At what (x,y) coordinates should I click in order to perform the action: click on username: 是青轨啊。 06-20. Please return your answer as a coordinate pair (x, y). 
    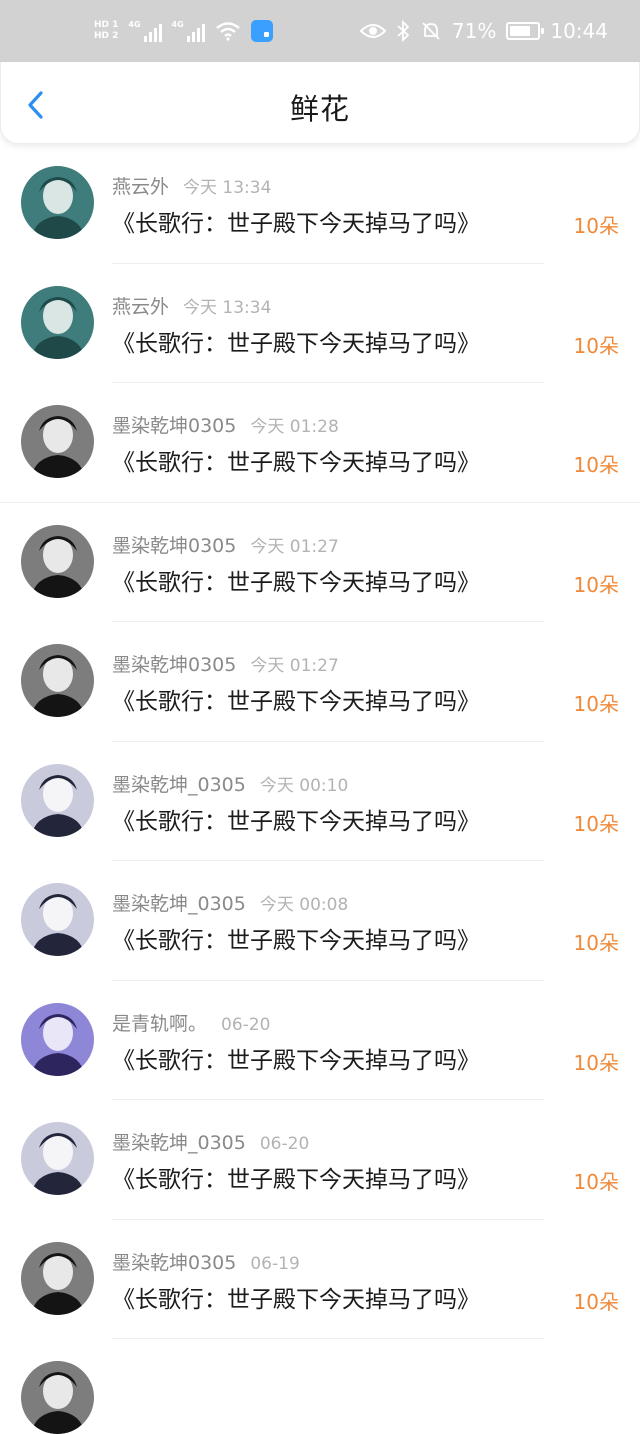
    Looking at the image, I should click on (191, 1022).